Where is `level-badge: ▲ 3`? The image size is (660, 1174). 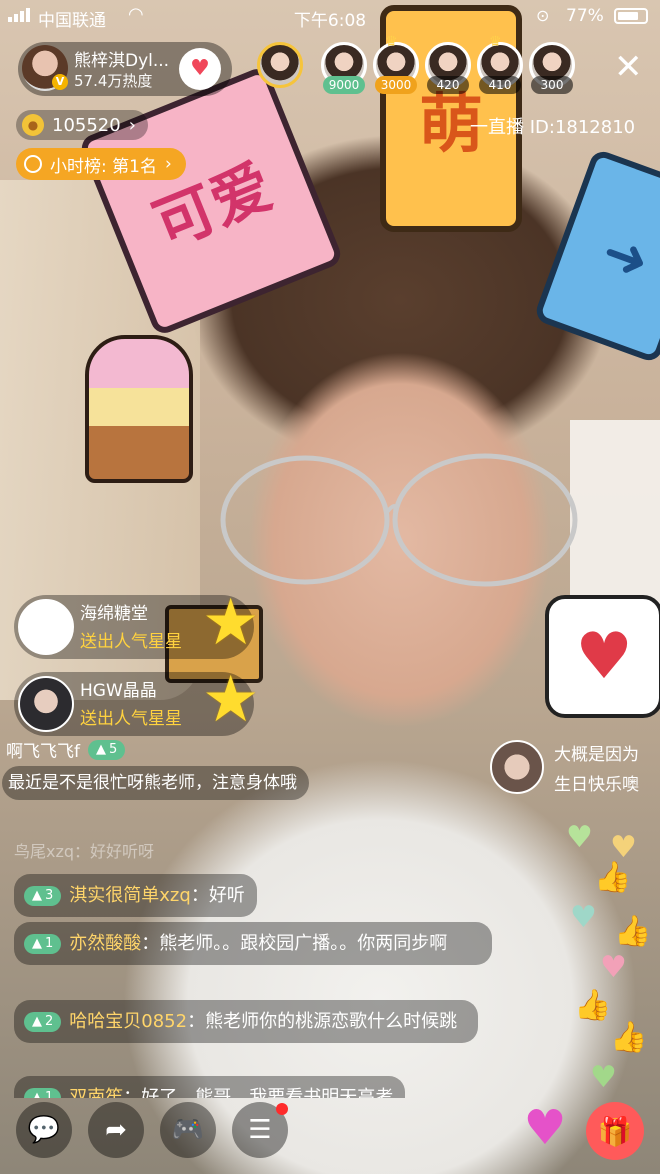
level-badge: ▲ 3 is located at coordinates (43, 895).